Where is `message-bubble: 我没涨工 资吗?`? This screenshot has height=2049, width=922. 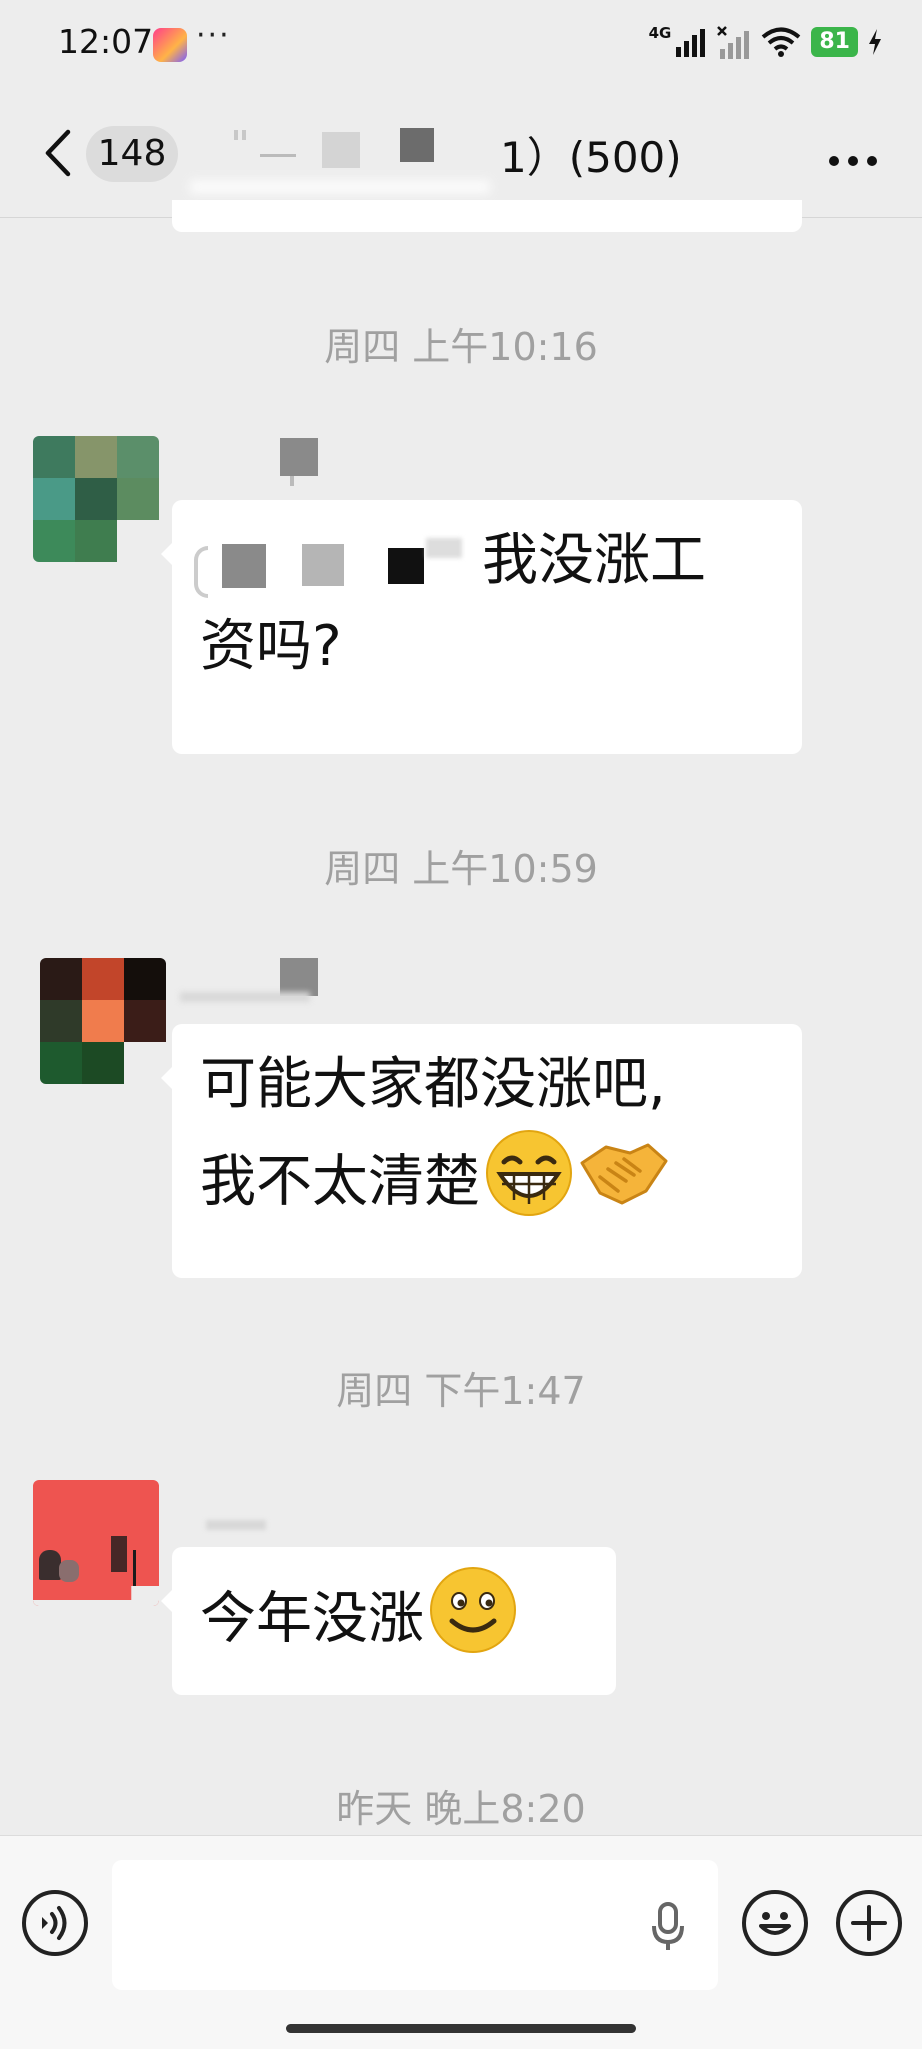
message-bubble: 我没涨工 资吗? is located at coordinates (481, 627).